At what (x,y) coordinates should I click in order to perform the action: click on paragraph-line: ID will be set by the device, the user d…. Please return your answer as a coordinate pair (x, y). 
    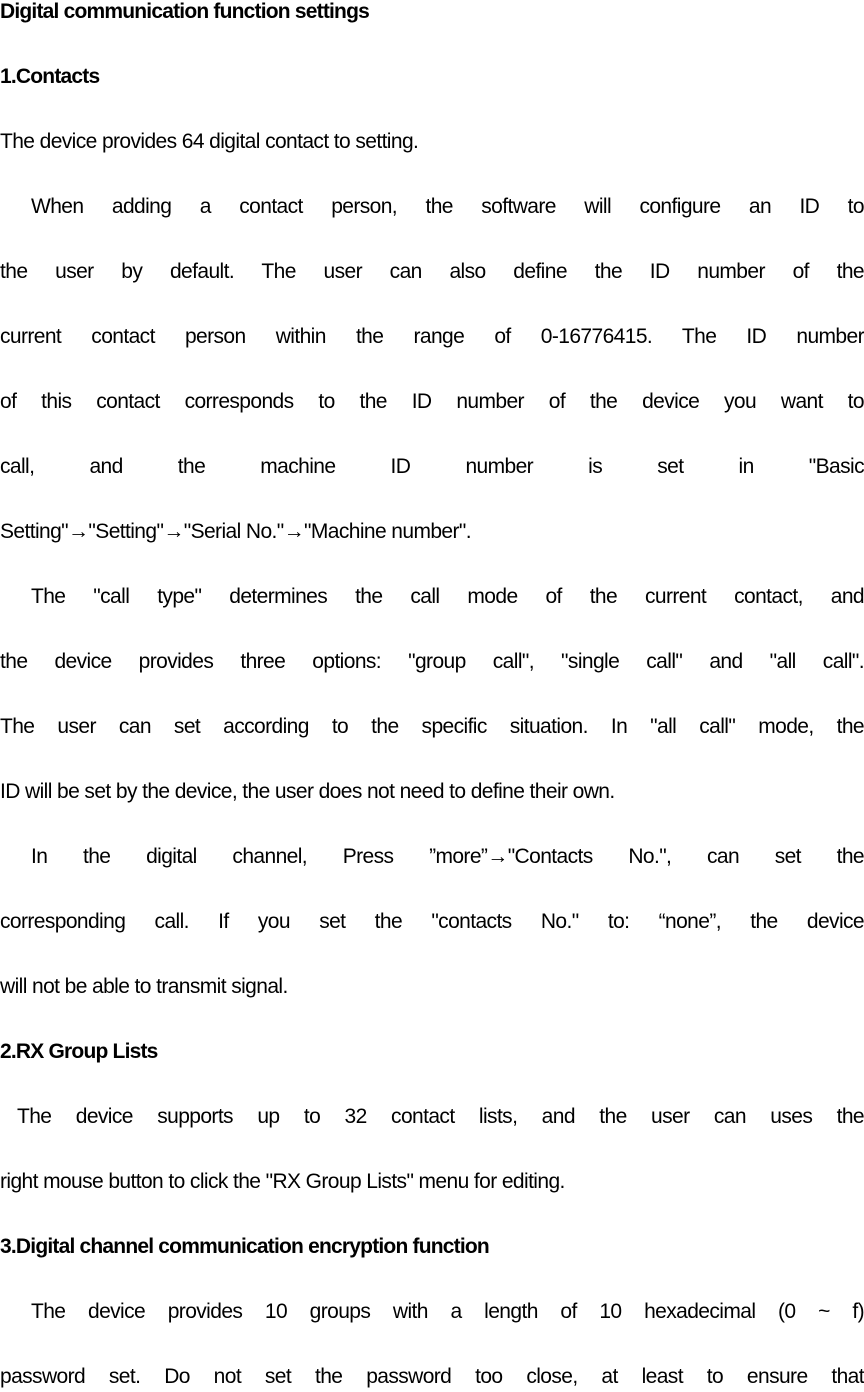
    Looking at the image, I should click on (307, 791).